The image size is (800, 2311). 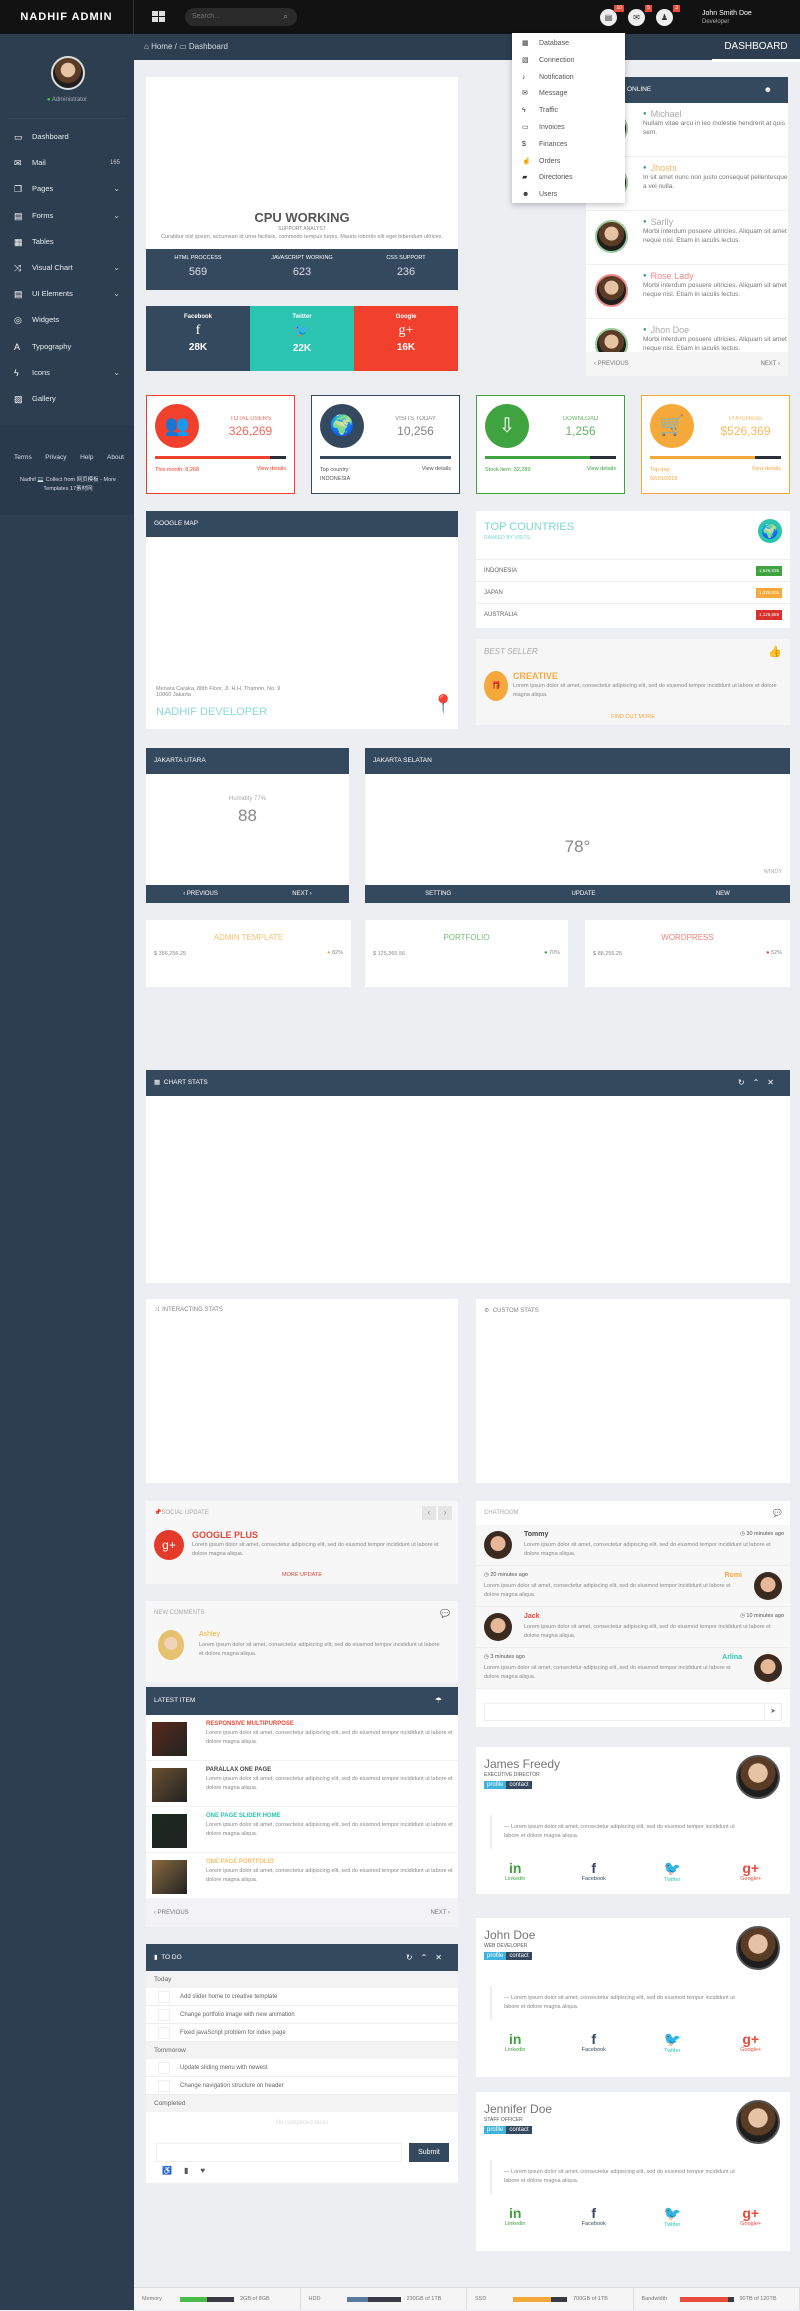 I want to click on sidebar-item-ui-elements: ▤UI Elements⌄, so click(x=67, y=294).